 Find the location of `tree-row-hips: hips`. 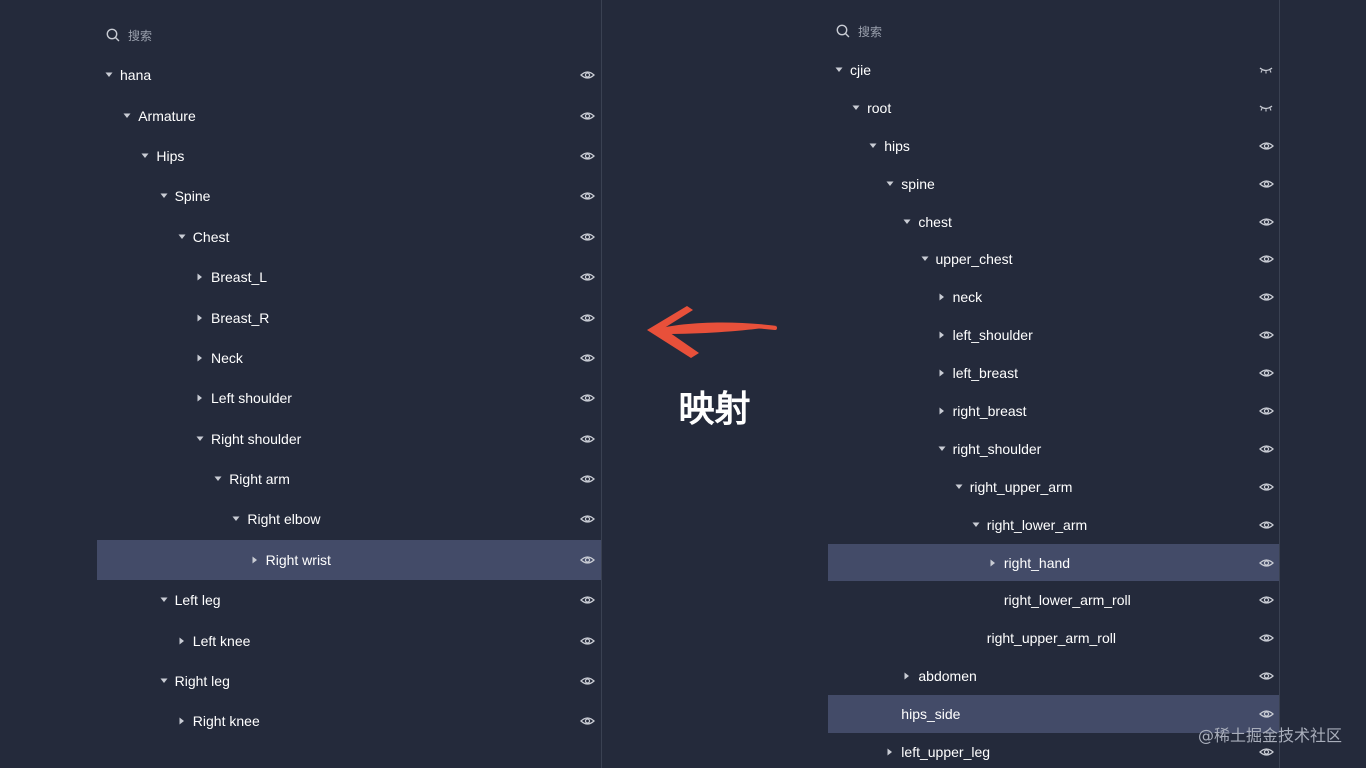

tree-row-hips: hips is located at coordinates (1053, 146).